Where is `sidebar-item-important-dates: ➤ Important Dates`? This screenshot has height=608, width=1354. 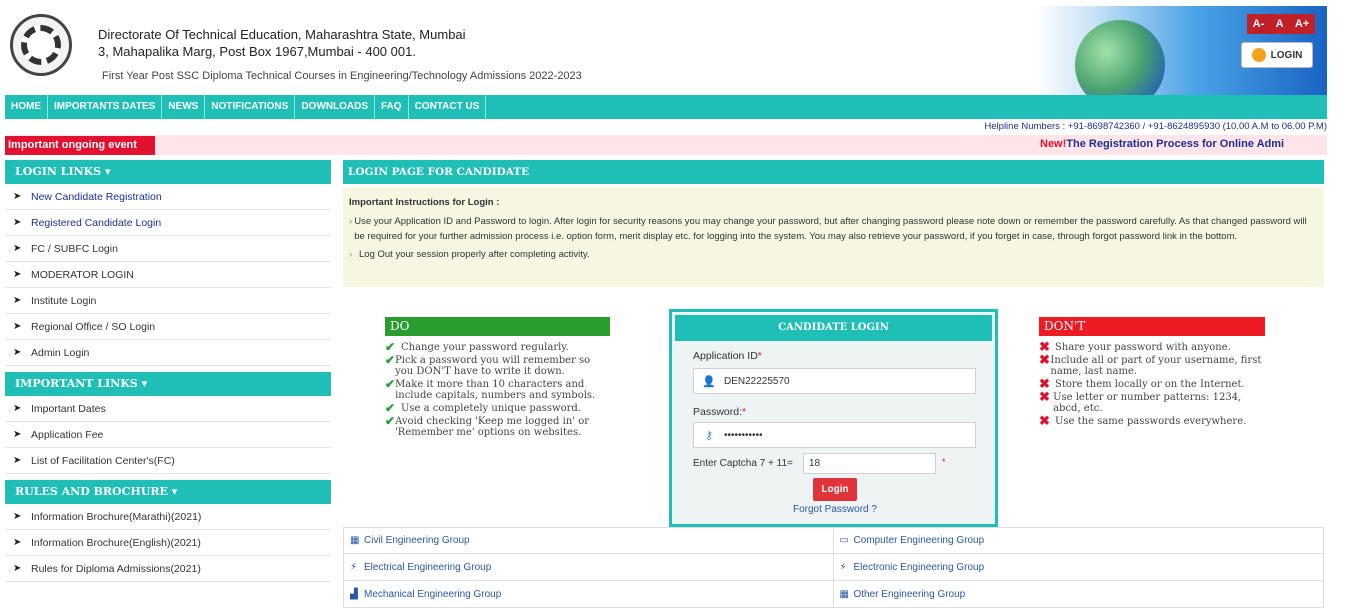 sidebar-item-important-dates: ➤ Important Dates is located at coordinates (168, 409).